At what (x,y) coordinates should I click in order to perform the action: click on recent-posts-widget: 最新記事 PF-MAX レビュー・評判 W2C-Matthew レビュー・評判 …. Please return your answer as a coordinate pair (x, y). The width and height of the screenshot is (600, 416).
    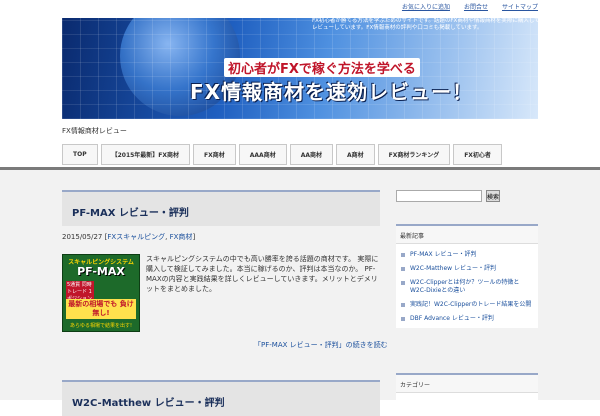
    Looking at the image, I should click on (467, 276).